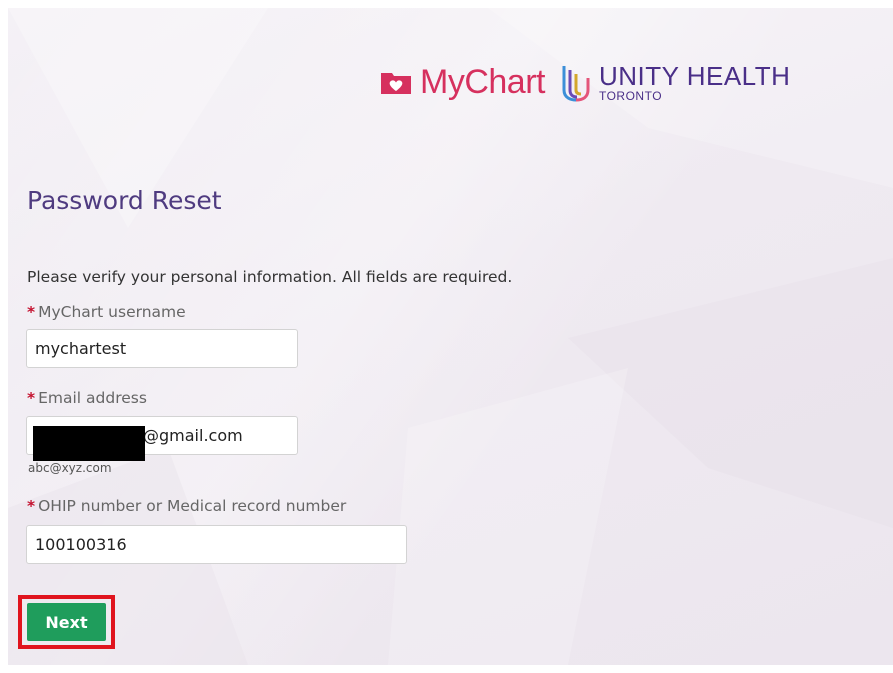 Image resolution: width=893 pixels, height=673 pixels. I want to click on username-input, so click(162, 348).